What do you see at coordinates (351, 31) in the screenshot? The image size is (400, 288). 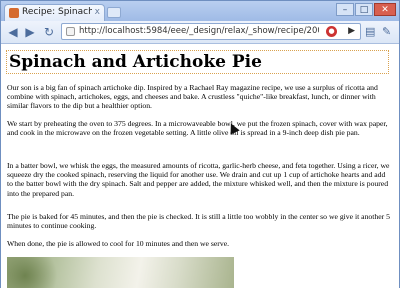 I see `go-arrow-icon: ▶` at bounding box center [351, 31].